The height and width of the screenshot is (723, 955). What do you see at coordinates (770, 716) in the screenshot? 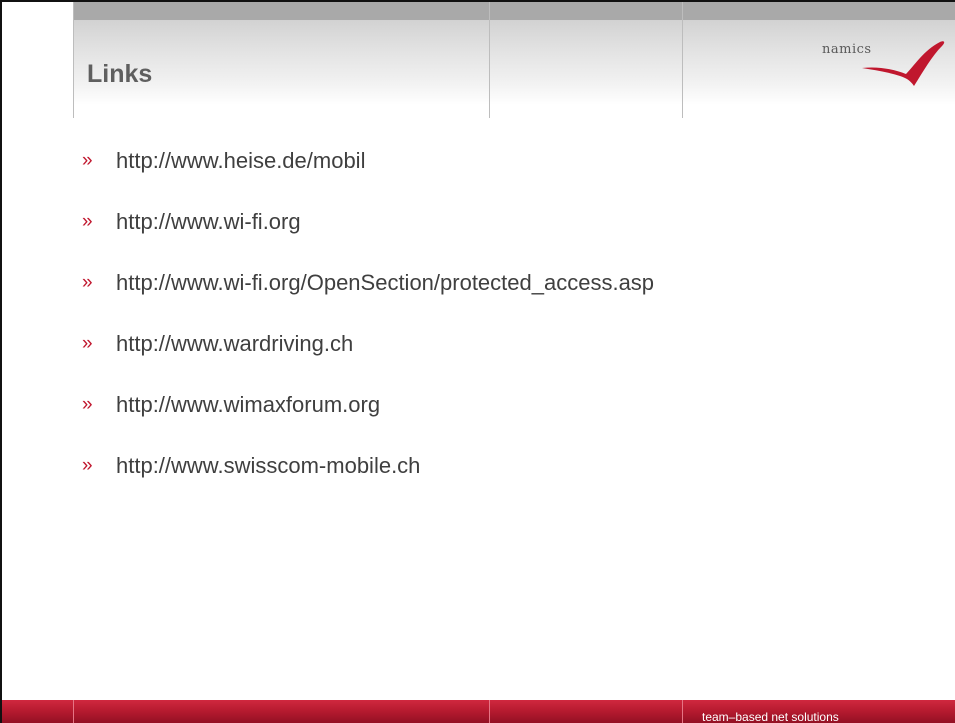
I see `footer-tagline: team–based net solutions` at bounding box center [770, 716].